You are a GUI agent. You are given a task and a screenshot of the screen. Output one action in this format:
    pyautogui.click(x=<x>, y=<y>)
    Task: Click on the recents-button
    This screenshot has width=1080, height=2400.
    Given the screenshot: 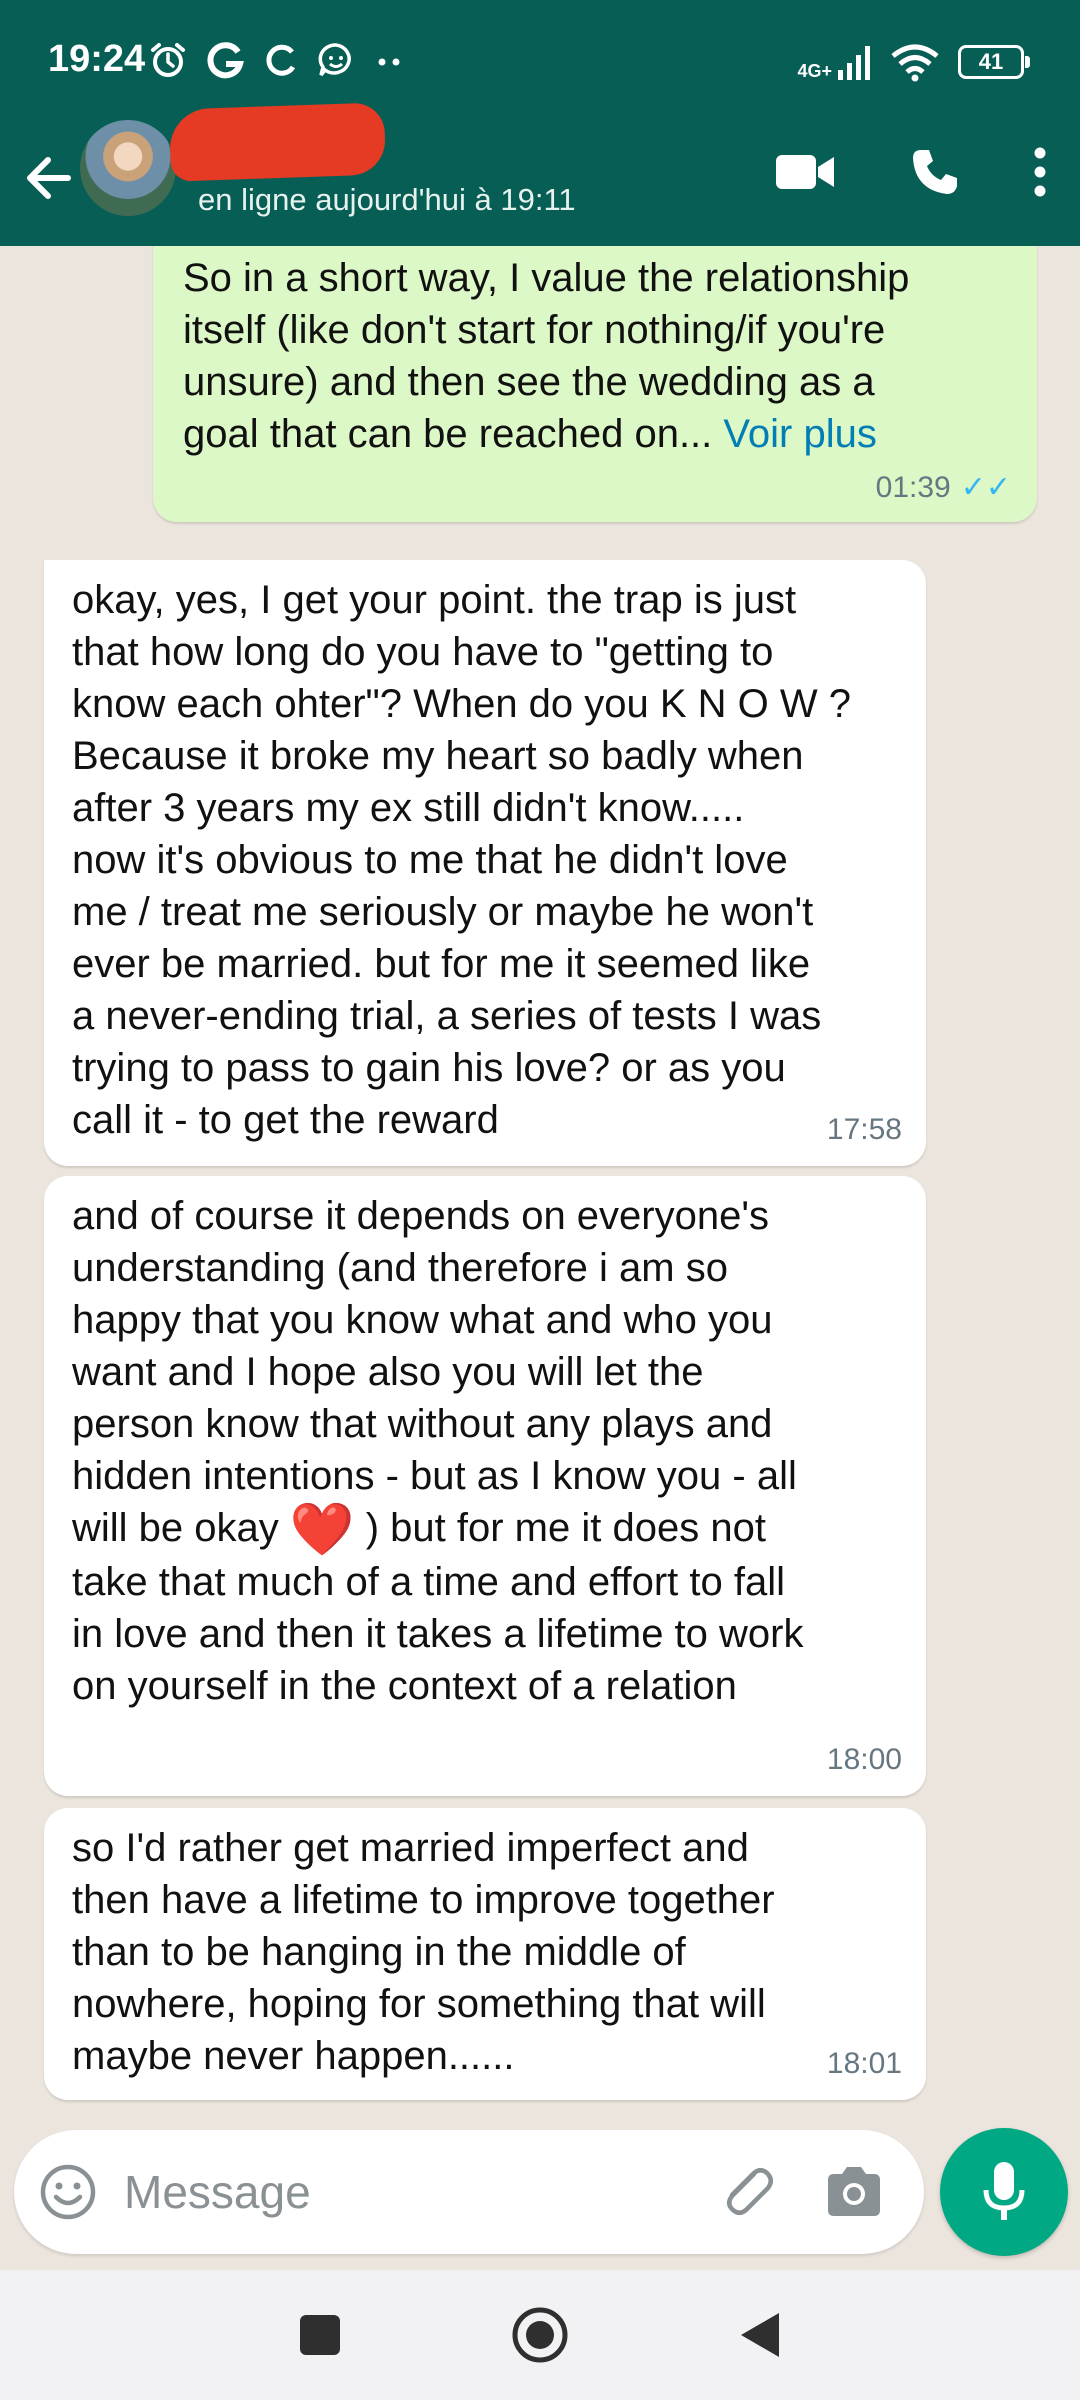 What is the action you would take?
    pyautogui.click(x=320, y=2335)
    